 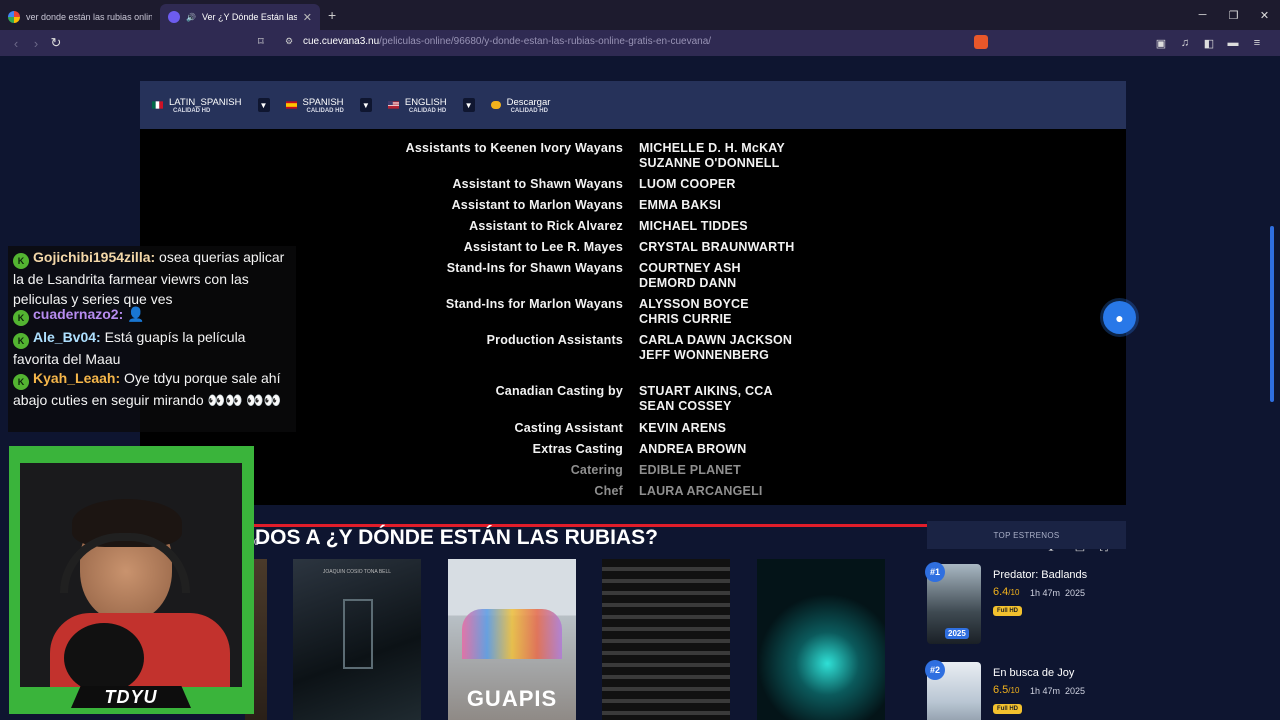 What do you see at coordinates (1233, 15) in the screenshot?
I see `restore-icon: ❐` at bounding box center [1233, 15].